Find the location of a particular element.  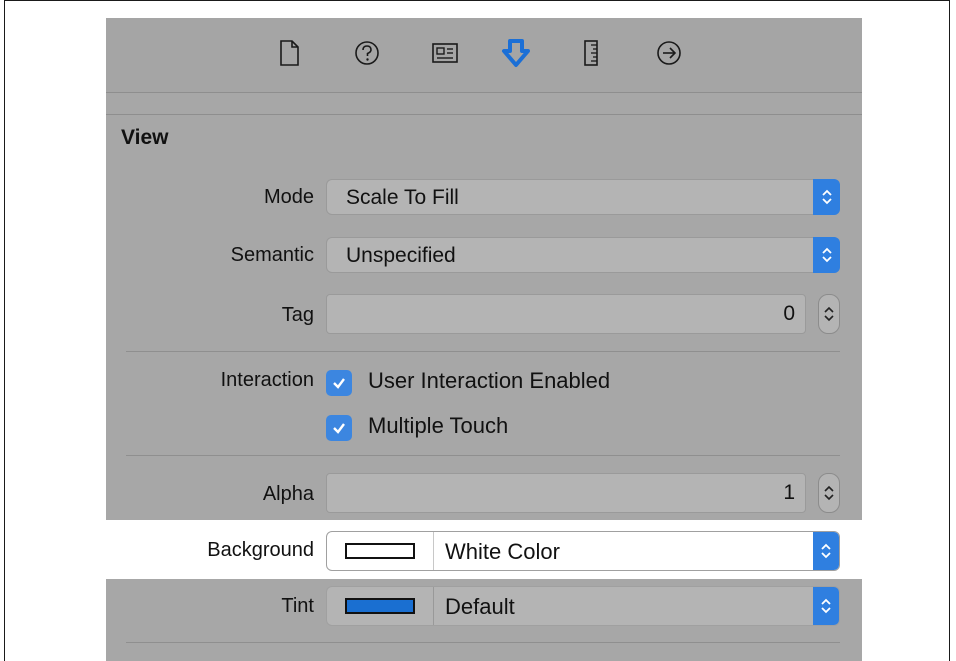

connections-icon is located at coordinates (669, 53).